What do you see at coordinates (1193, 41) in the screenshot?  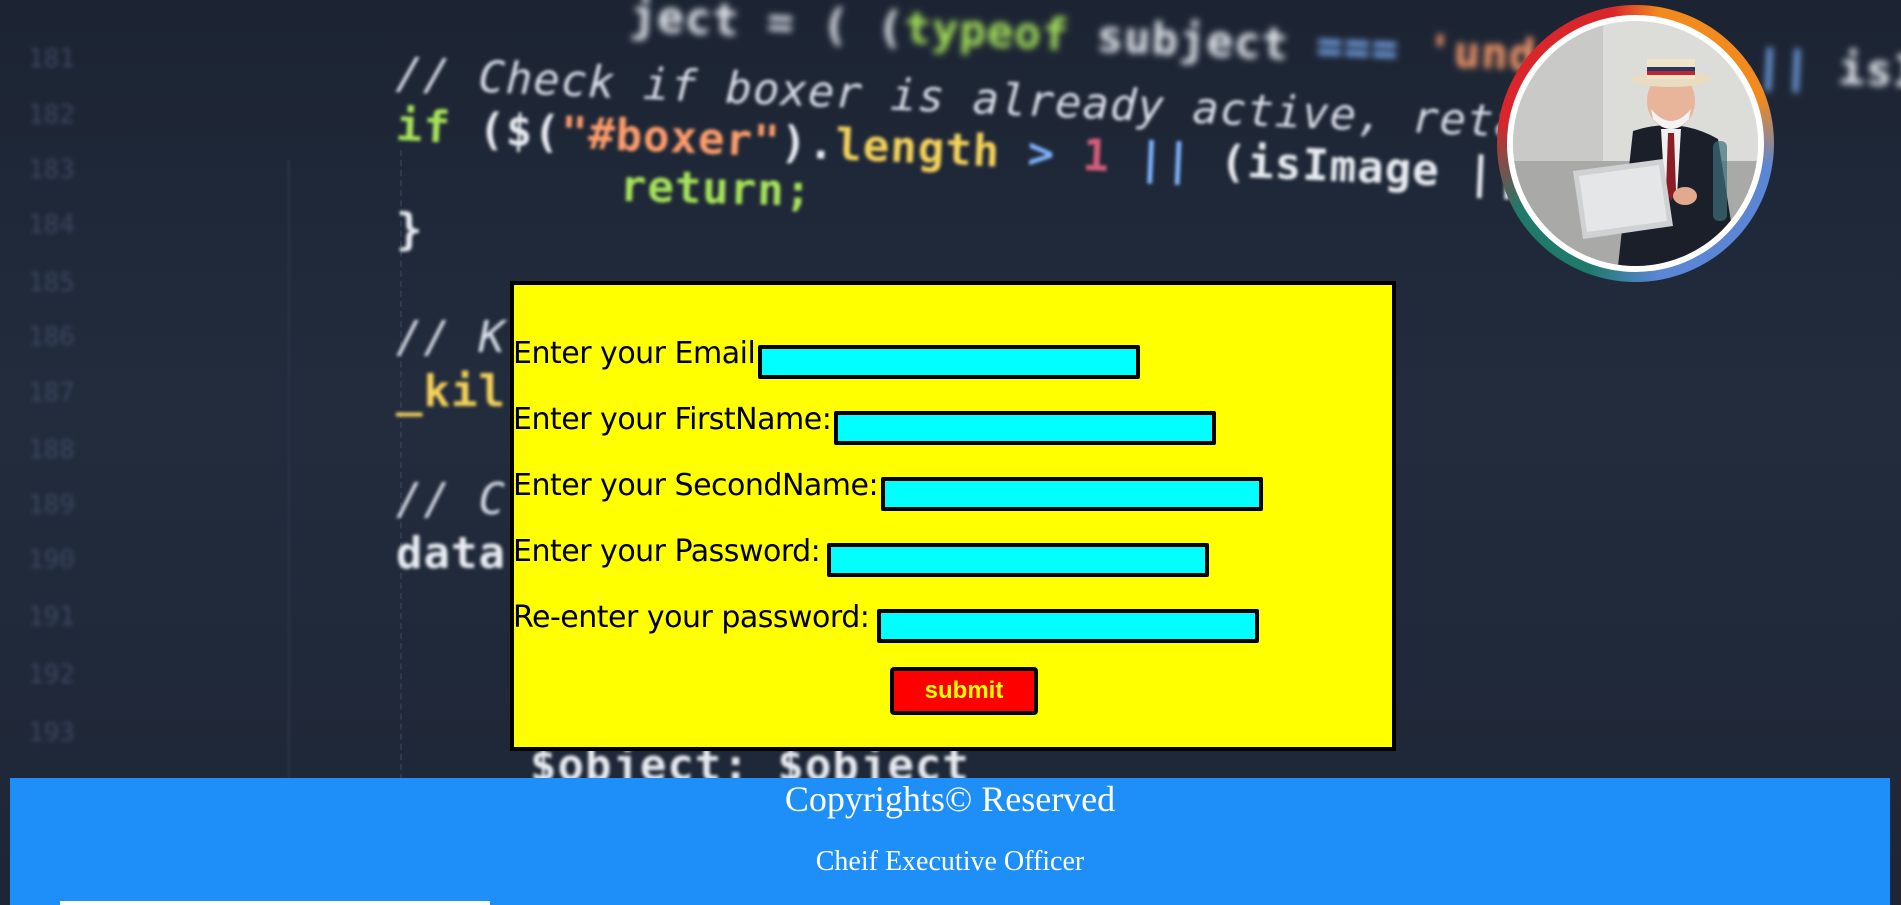 I see `code-token: subject` at bounding box center [1193, 41].